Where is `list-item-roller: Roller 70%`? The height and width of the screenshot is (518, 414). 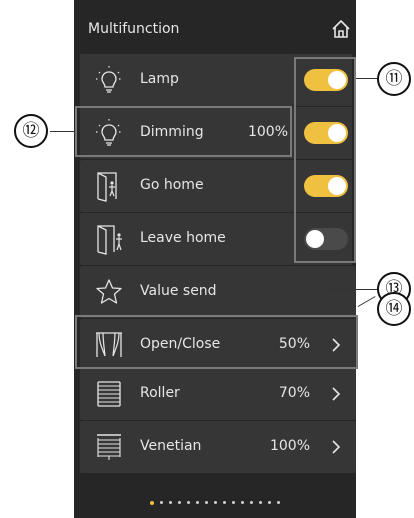
list-item-roller: Roller 70% is located at coordinates (218, 394).